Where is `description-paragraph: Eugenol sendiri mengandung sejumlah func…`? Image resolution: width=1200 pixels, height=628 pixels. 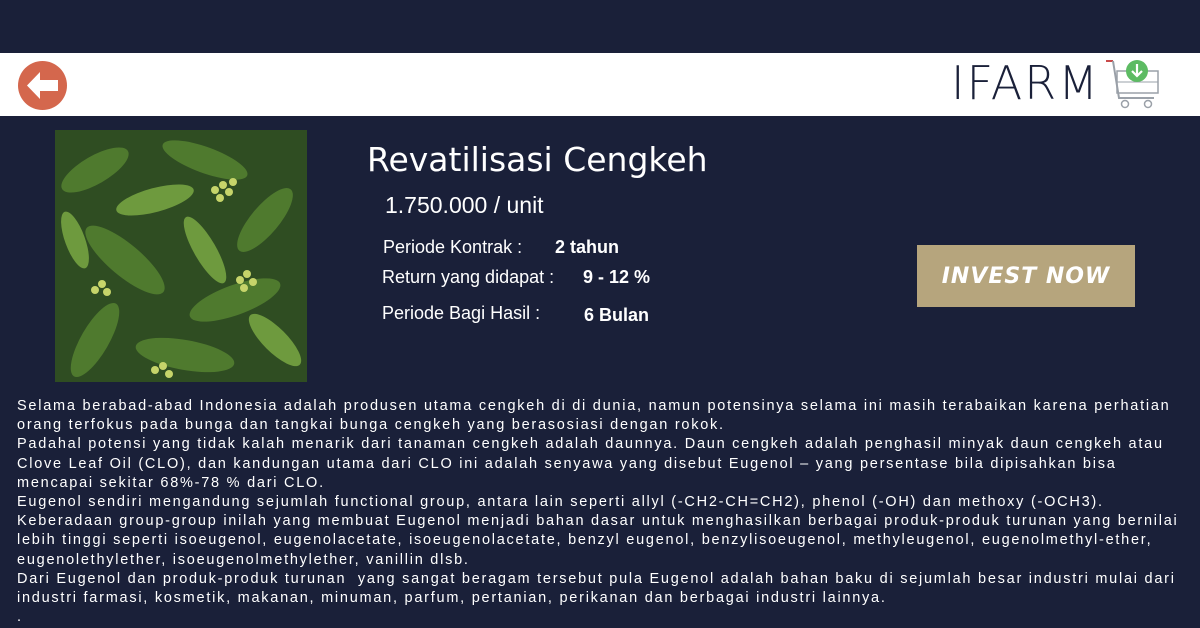 description-paragraph: Eugenol sendiri mengandung sejumlah func… is located at coordinates (601, 531).